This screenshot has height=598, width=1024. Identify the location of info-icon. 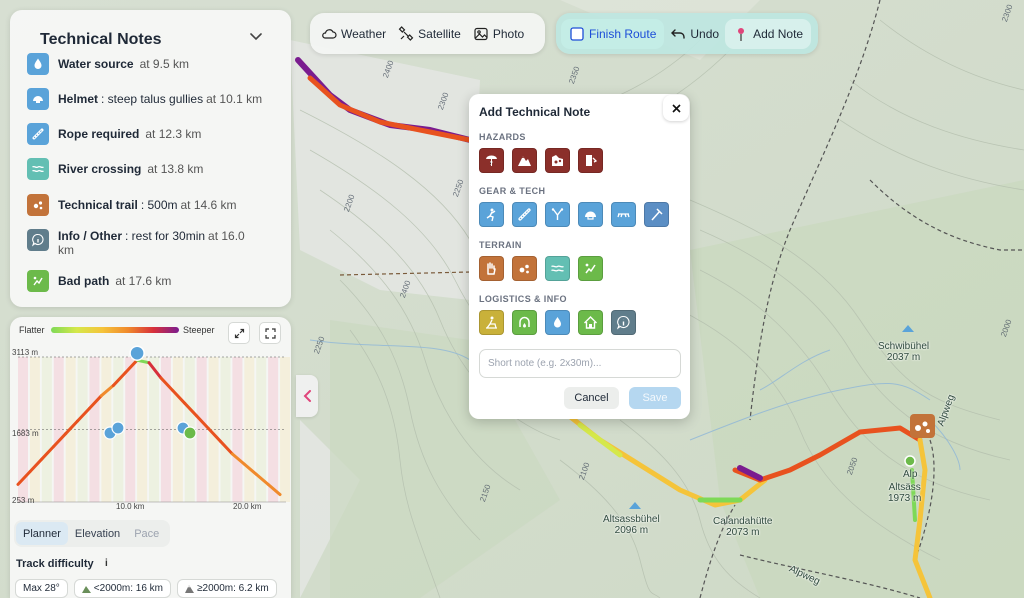
(38, 240).